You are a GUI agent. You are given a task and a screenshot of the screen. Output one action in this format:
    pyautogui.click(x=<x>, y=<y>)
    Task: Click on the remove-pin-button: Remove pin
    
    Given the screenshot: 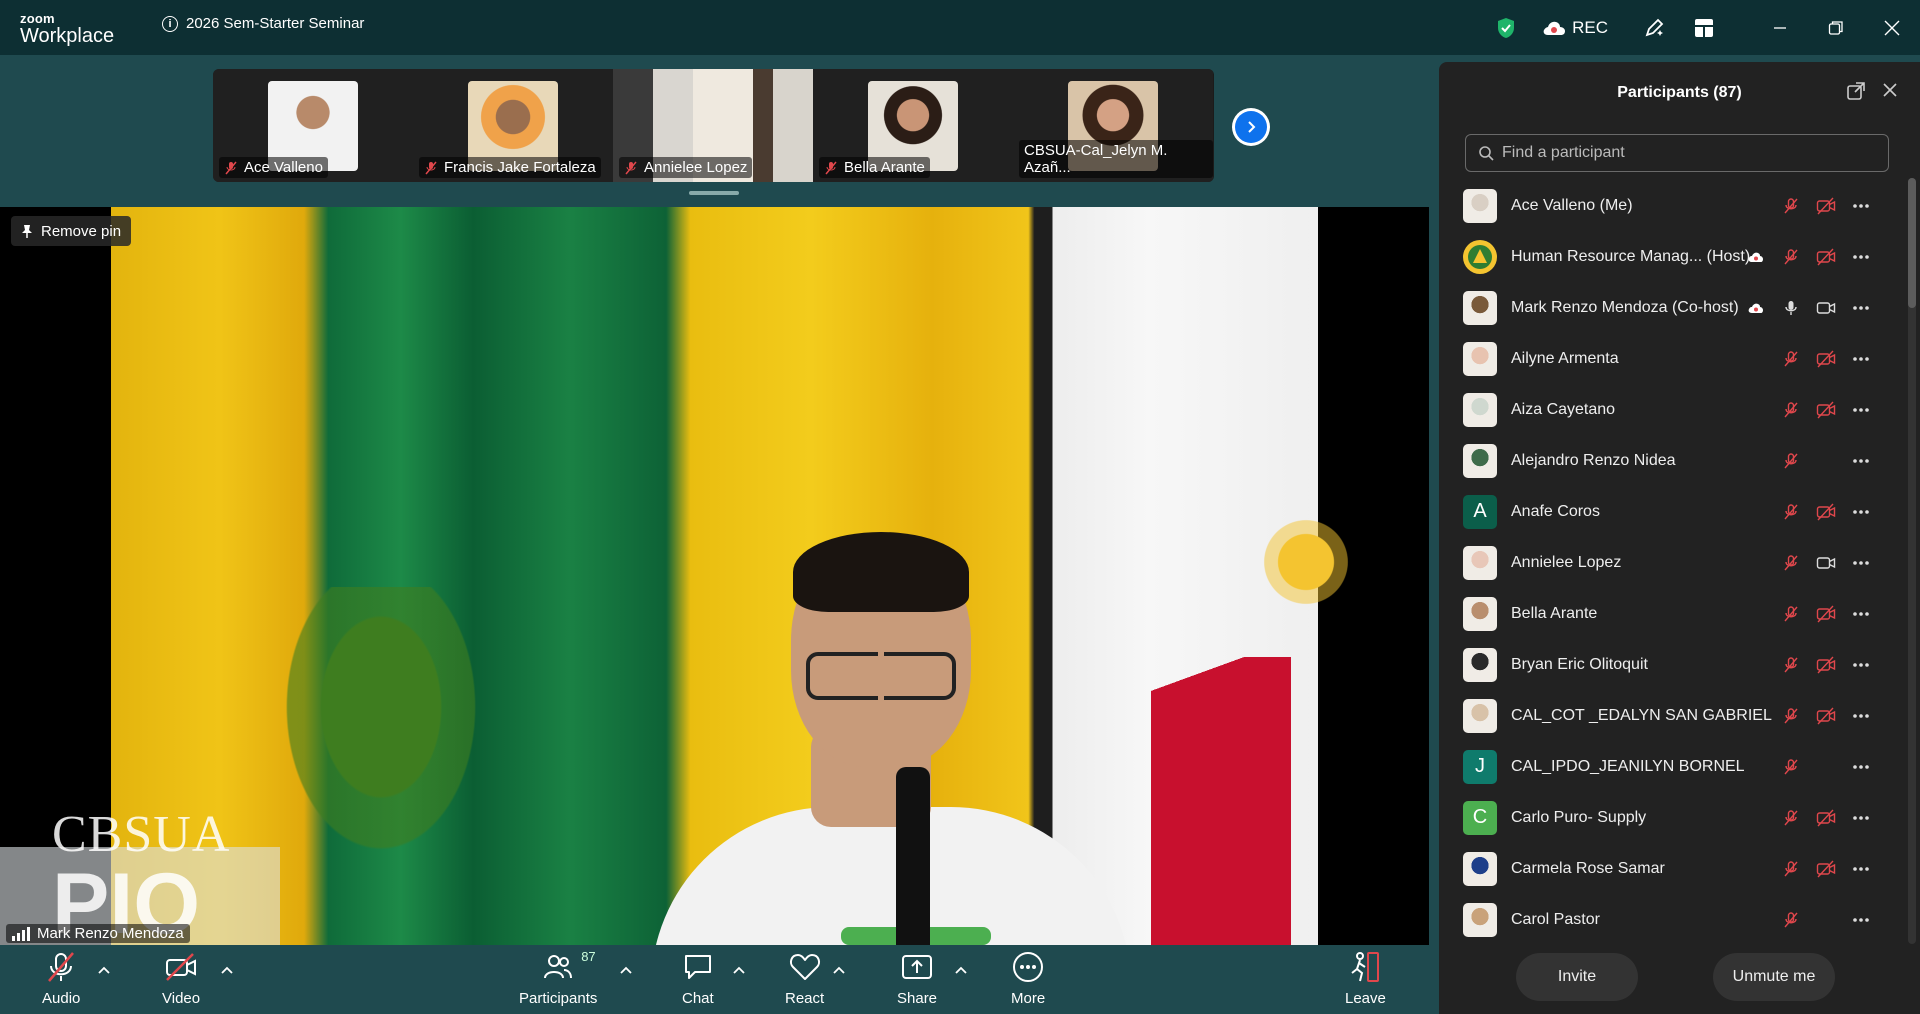 What is the action you would take?
    pyautogui.click(x=71, y=231)
    